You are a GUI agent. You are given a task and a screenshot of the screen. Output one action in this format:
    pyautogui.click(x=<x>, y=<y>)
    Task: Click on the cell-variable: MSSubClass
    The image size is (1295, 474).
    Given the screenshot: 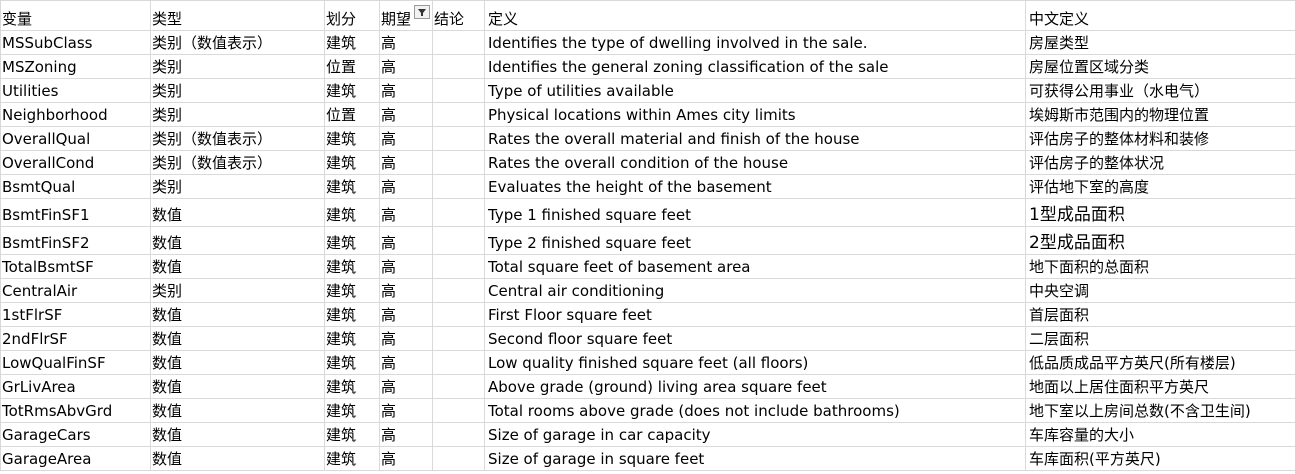 What is the action you would take?
    pyautogui.click(x=75, y=42)
    